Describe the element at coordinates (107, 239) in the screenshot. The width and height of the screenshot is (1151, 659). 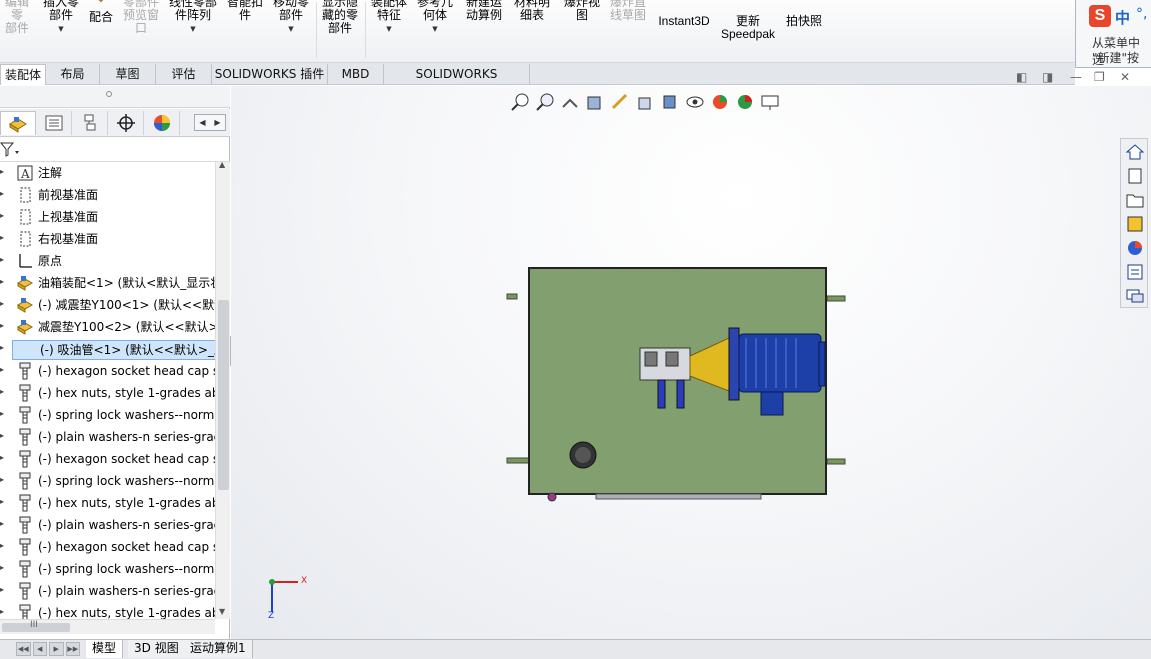
I see `tree-node: ▸ 右视基准面` at that location.